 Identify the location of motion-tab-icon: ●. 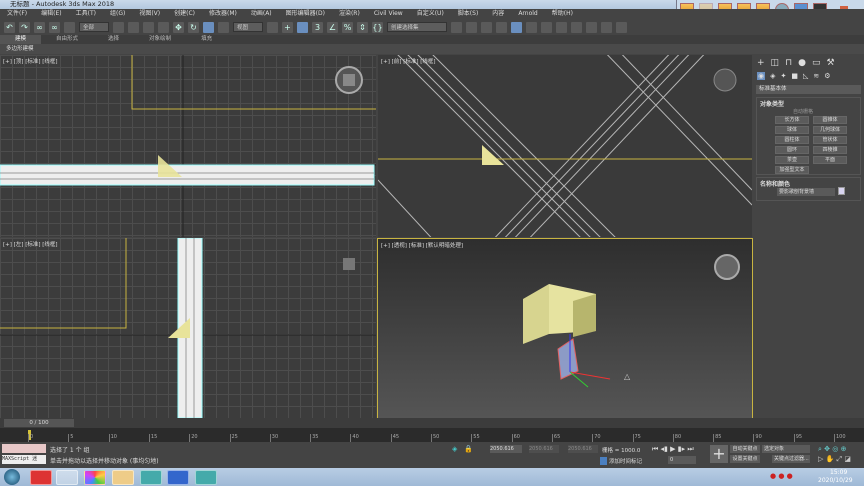
(802, 63).